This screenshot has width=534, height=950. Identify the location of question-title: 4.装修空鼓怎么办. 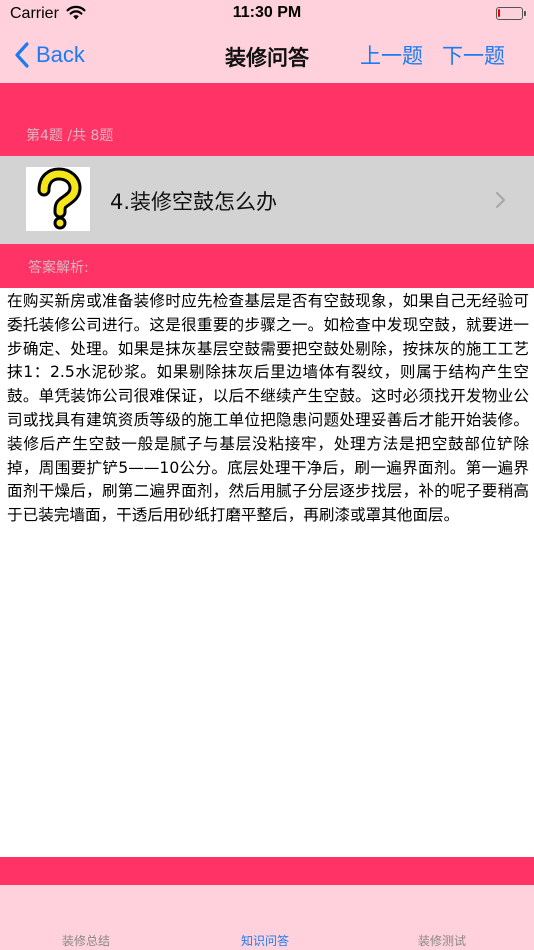
(194, 202).